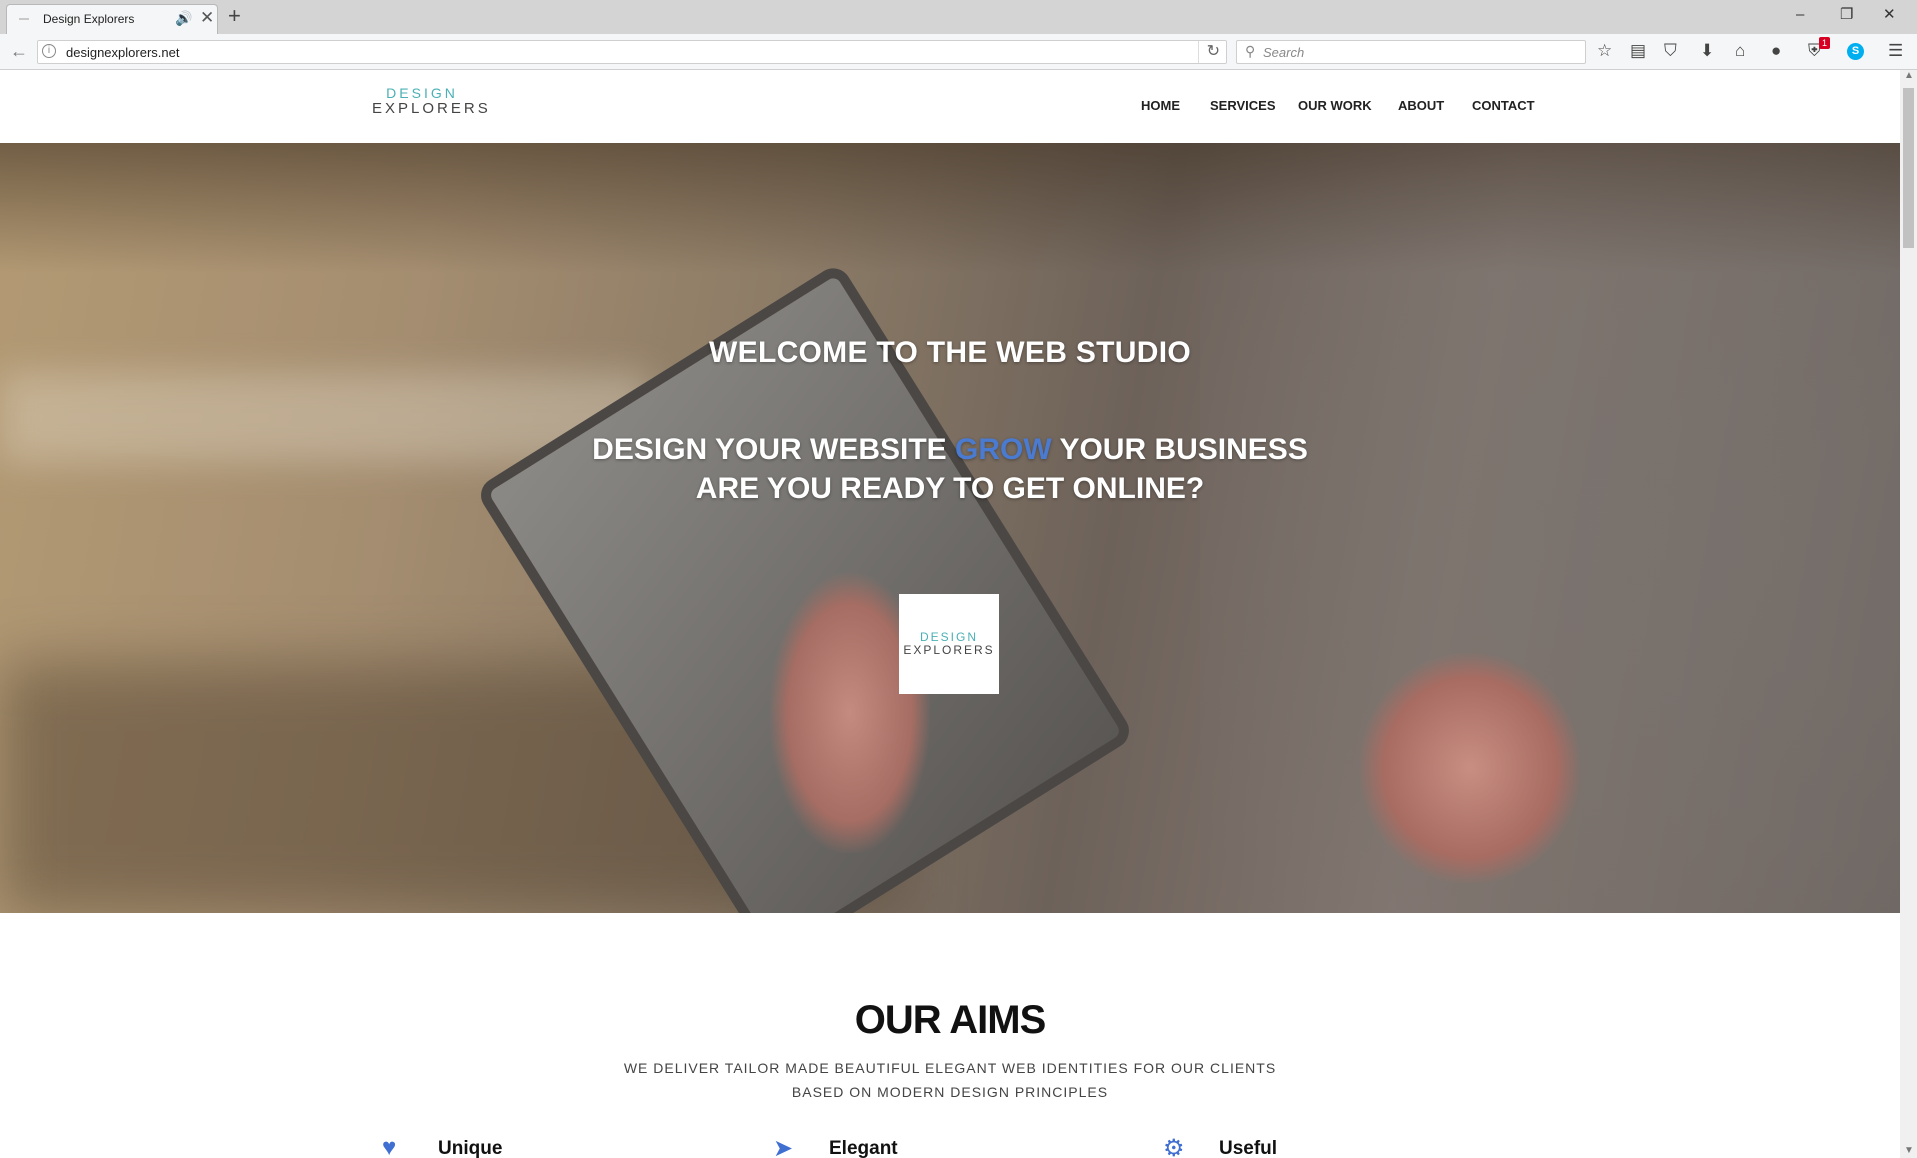  What do you see at coordinates (234, 16) in the screenshot?
I see `new-tab-button: +` at bounding box center [234, 16].